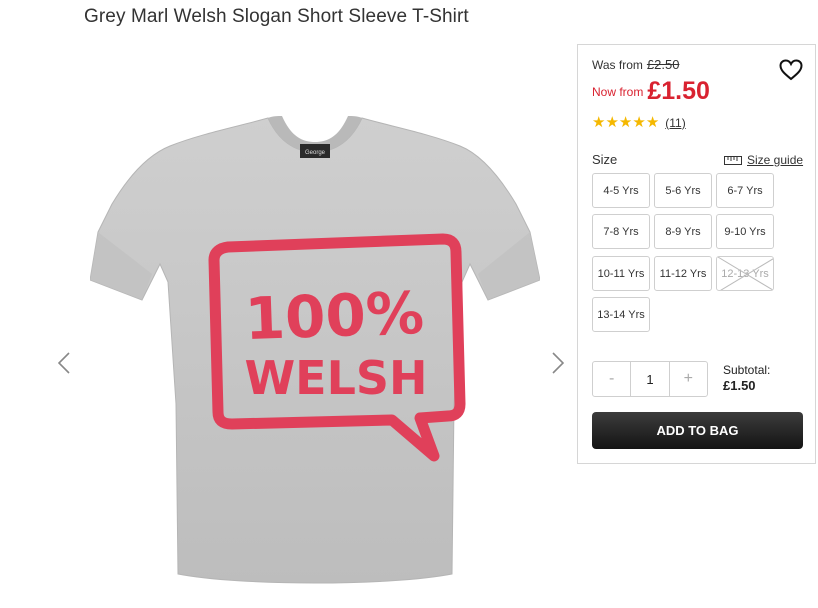 The image size is (818, 608). What do you see at coordinates (675, 123) in the screenshot?
I see `review-count-link: (11)` at bounding box center [675, 123].